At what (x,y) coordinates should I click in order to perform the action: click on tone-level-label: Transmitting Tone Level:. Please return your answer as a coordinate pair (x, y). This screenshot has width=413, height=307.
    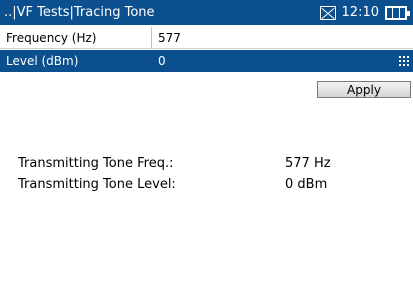
    Looking at the image, I should click on (97, 184).